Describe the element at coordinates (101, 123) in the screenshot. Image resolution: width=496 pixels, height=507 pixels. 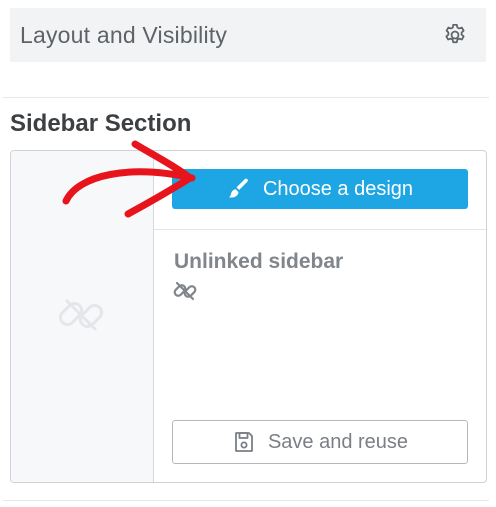
I see `section-title: Sidebar Section` at that location.